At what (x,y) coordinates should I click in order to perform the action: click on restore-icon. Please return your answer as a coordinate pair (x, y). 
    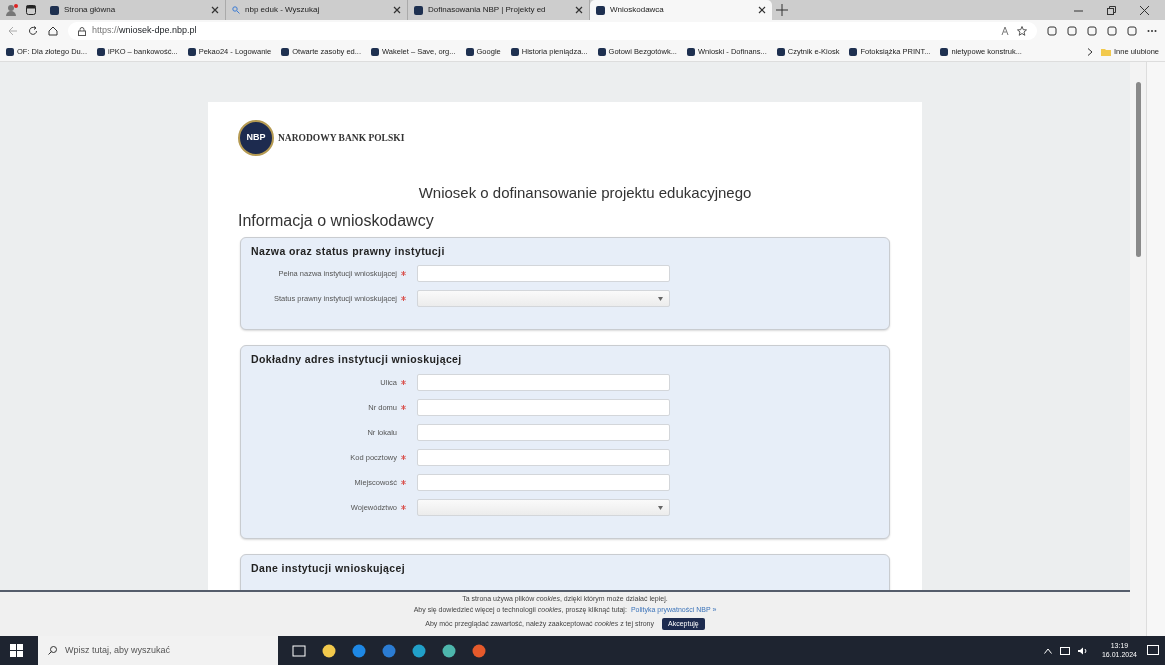
    Looking at the image, I should click on (1111, 10).